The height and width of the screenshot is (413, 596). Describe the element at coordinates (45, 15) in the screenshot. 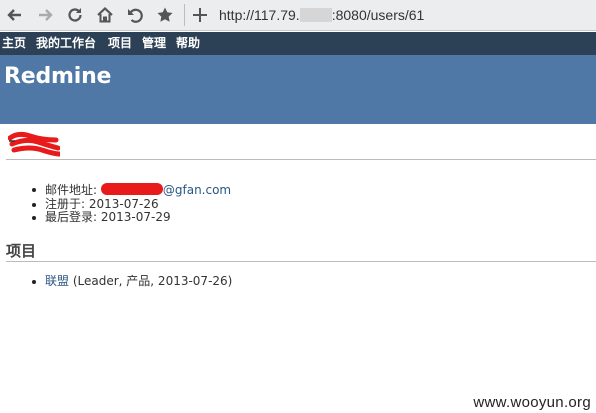

I see `forward-arrow-icon` at that location.